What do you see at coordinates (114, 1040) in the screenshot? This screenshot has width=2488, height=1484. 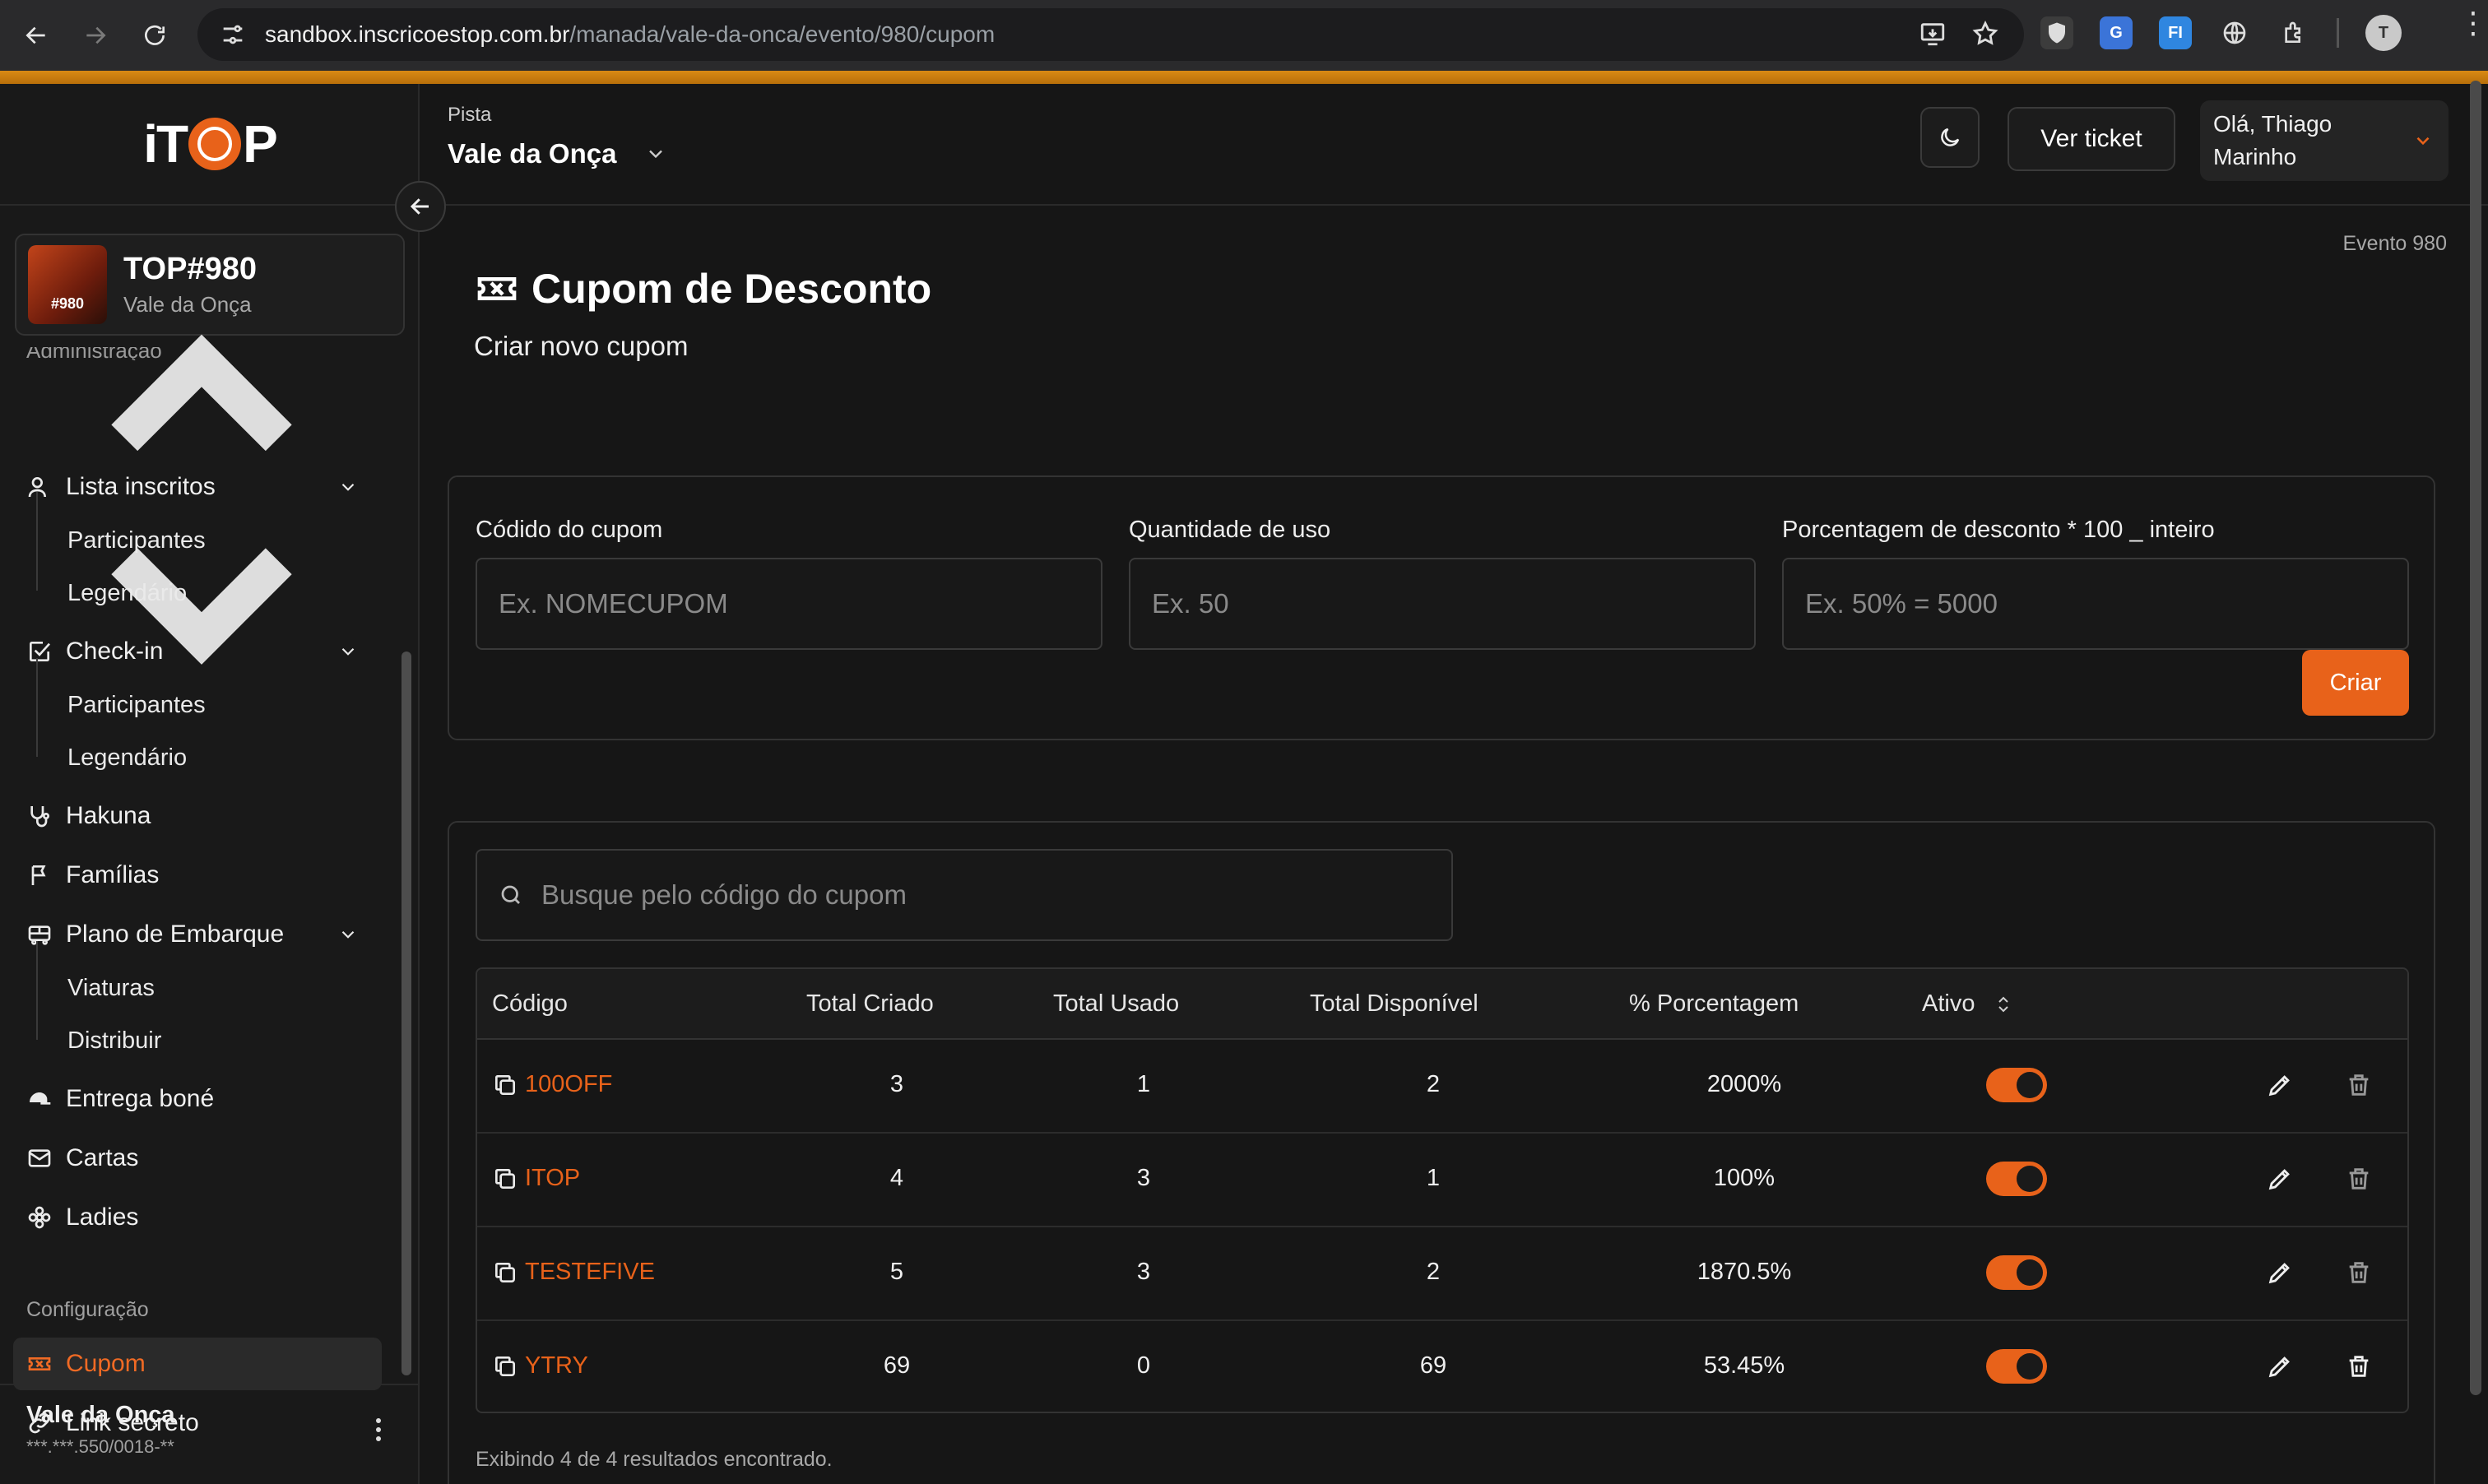 I see `sidebar-subitem-distribuir: Distribuir` at bounding box center [114, 1040].